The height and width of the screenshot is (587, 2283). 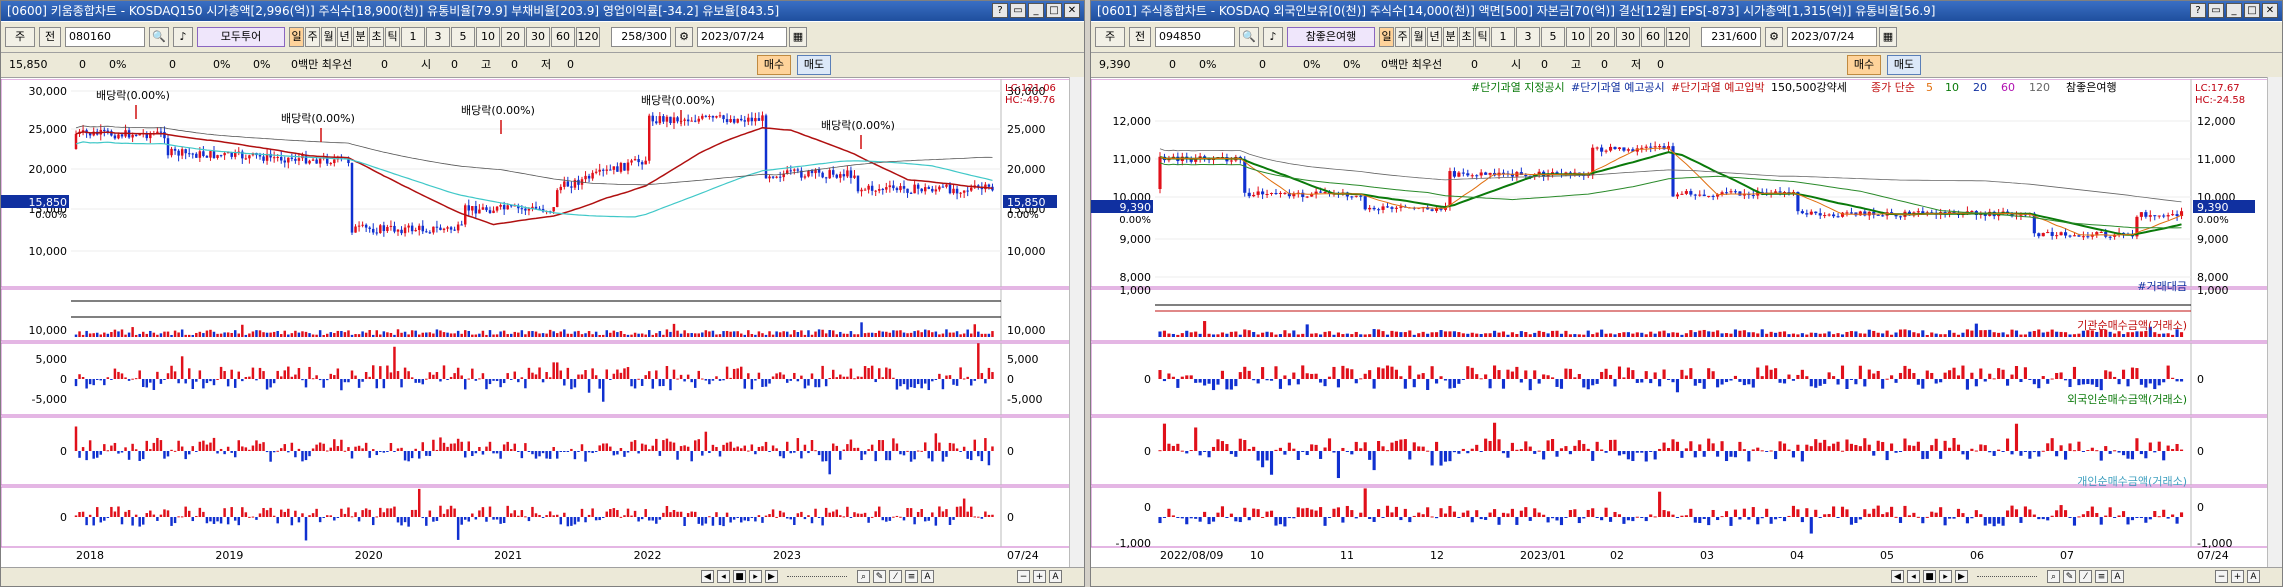 I want to click on left-minimize-icon: _, so click(x=1036, y=10).